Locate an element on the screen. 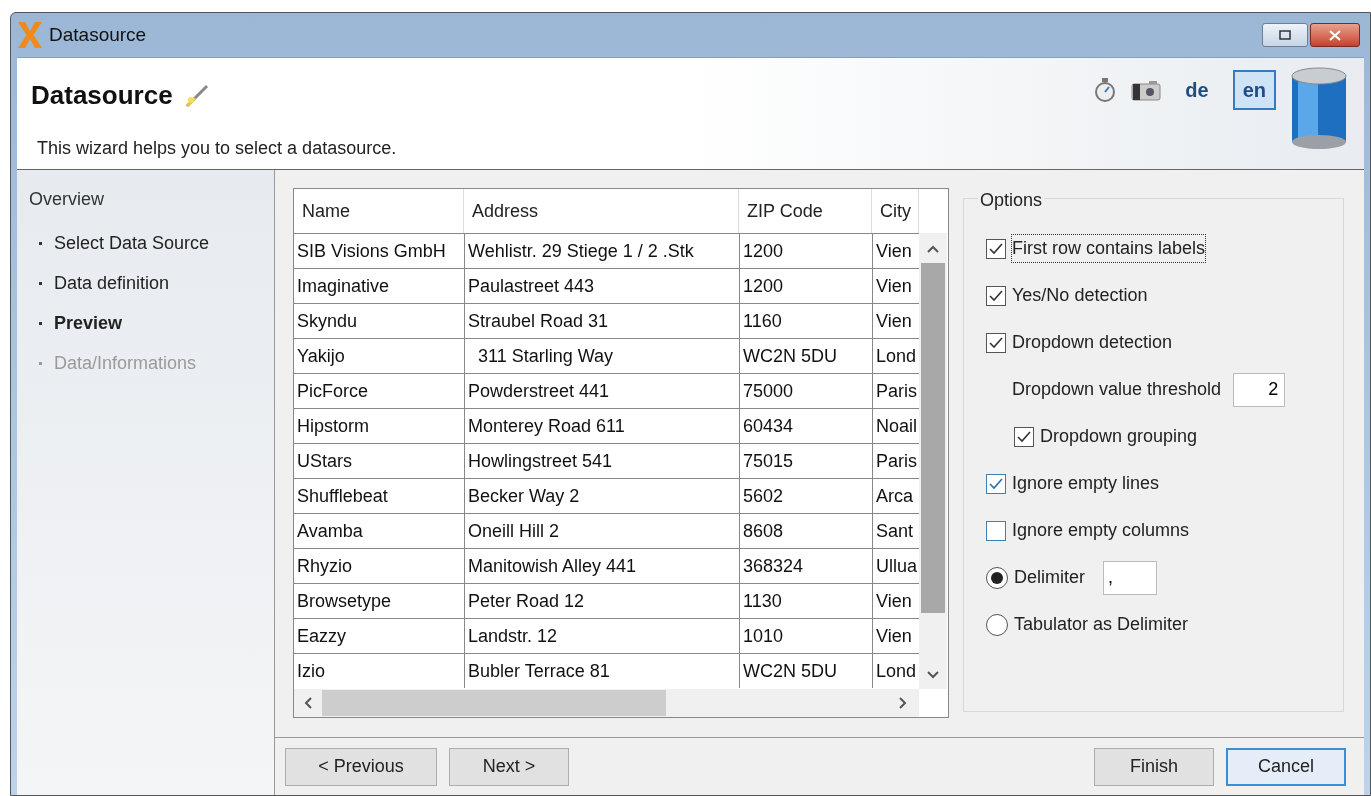 This screenshot has width=1371, height=796. table-cell-text: PicForce is located at coordinates (332, 391).